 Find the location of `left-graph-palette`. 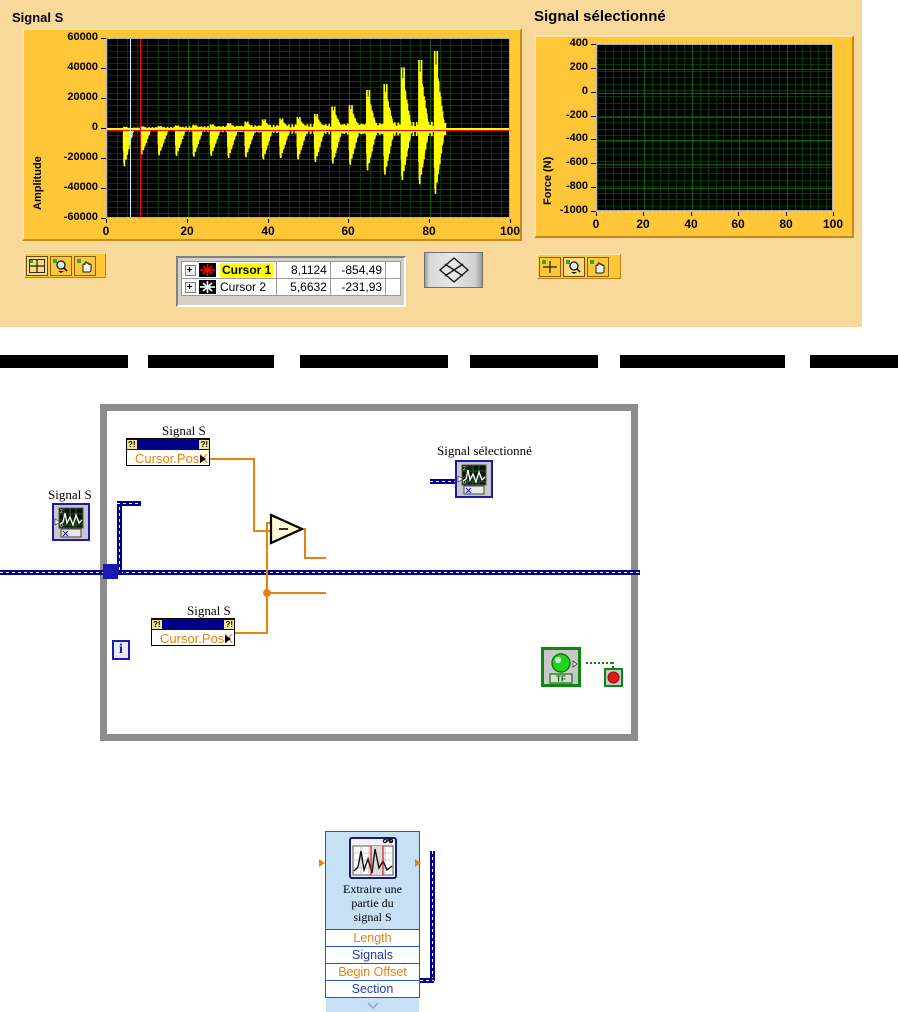

left-graph-palette is located at coordinates (65, 265).